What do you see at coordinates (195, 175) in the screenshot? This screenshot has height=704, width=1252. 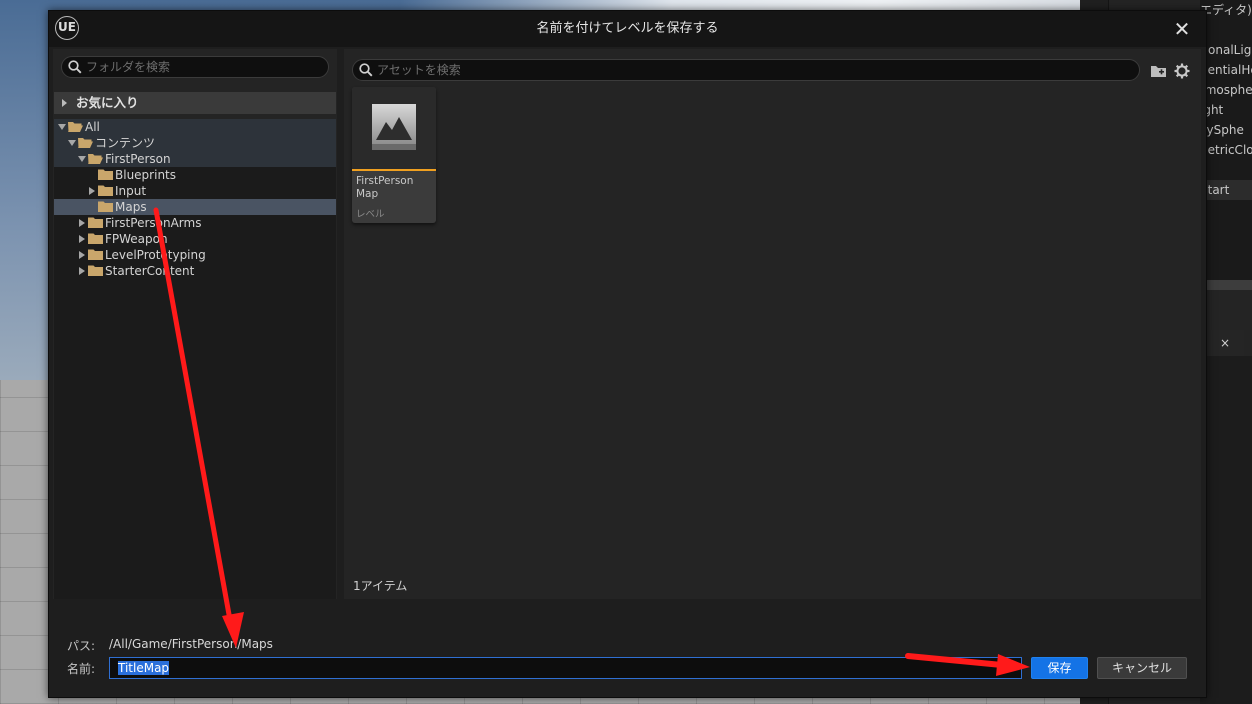 I see `tree-item: Blueprints` at bounding box center [195, 175].